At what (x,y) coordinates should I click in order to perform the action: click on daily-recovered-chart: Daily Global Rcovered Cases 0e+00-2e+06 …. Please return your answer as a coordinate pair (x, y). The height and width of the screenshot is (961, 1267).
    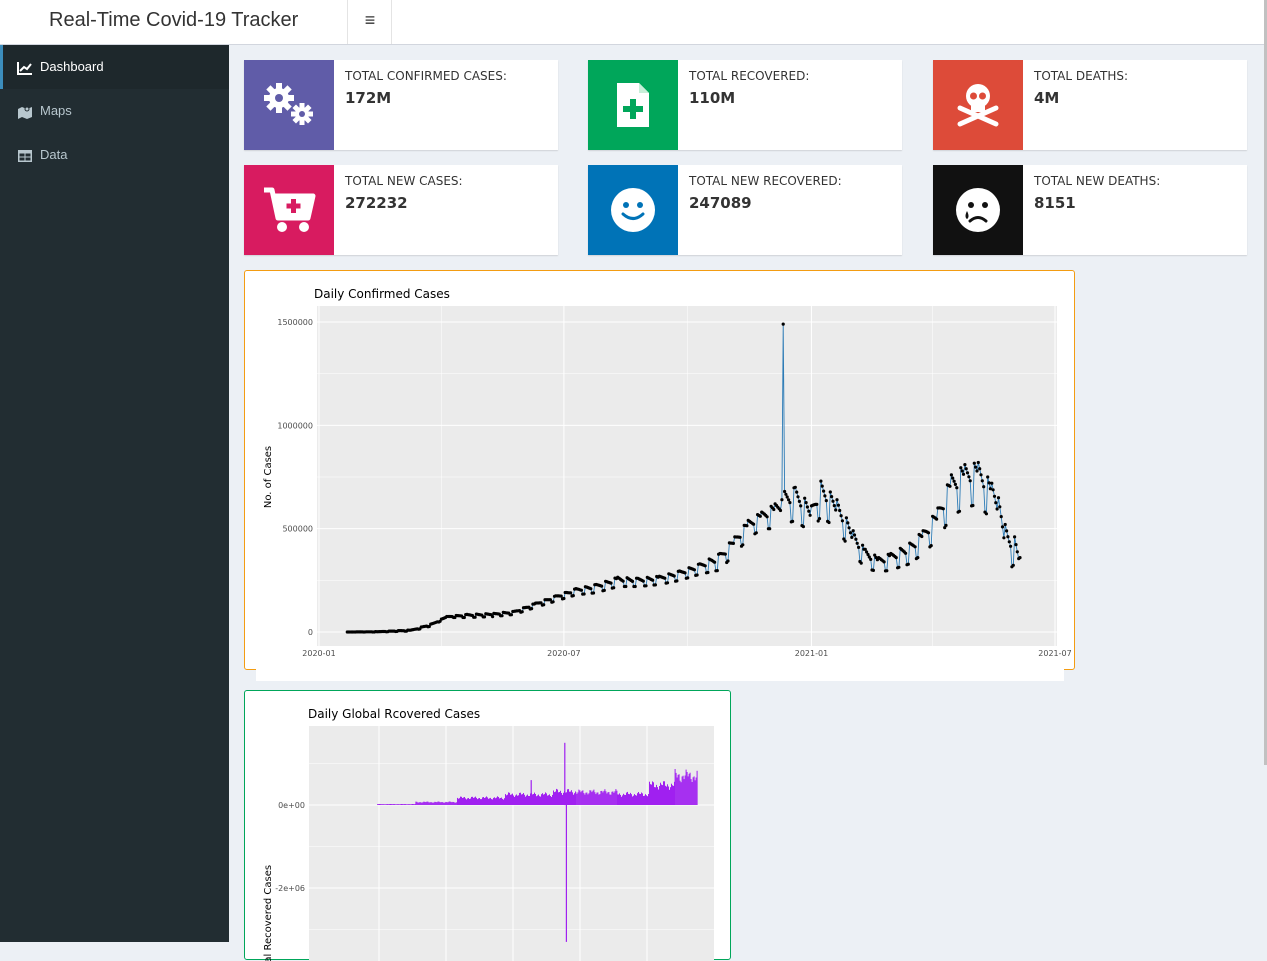
    Looking at the image, I should click on (488, 834).